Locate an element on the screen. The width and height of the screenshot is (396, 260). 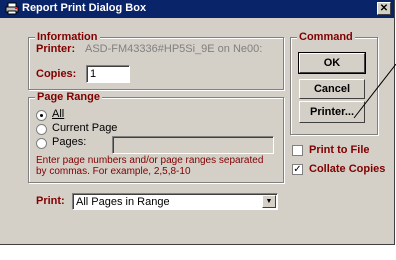
title-bar: Report Print Dialog Box ✕ is located at coordinates (197, 9).